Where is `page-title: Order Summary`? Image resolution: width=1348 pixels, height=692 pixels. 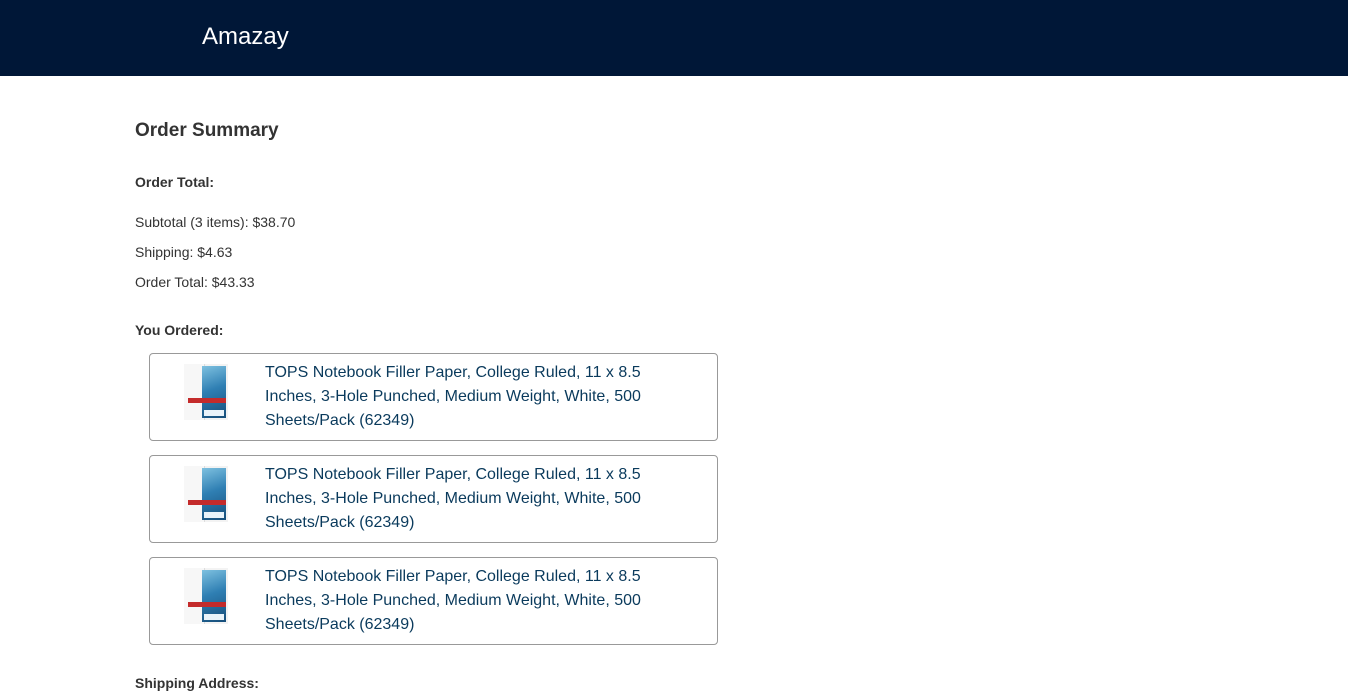
page-title: Order Summary is located at coordinates (207, 130).